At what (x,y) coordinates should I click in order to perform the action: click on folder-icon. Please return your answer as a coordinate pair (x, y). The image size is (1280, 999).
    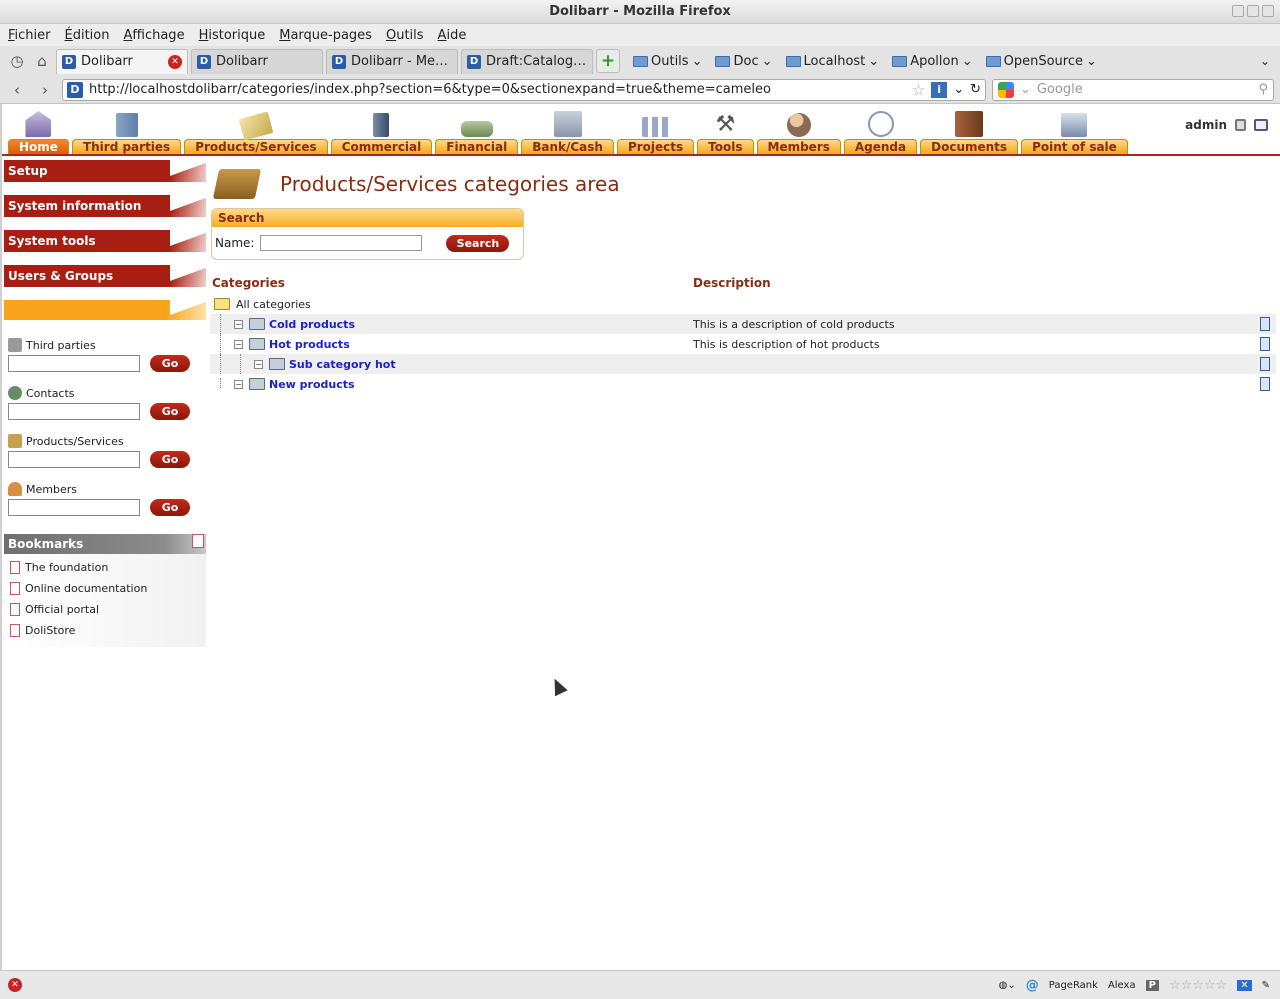
    Looking at the image, I should click on (257, 324).